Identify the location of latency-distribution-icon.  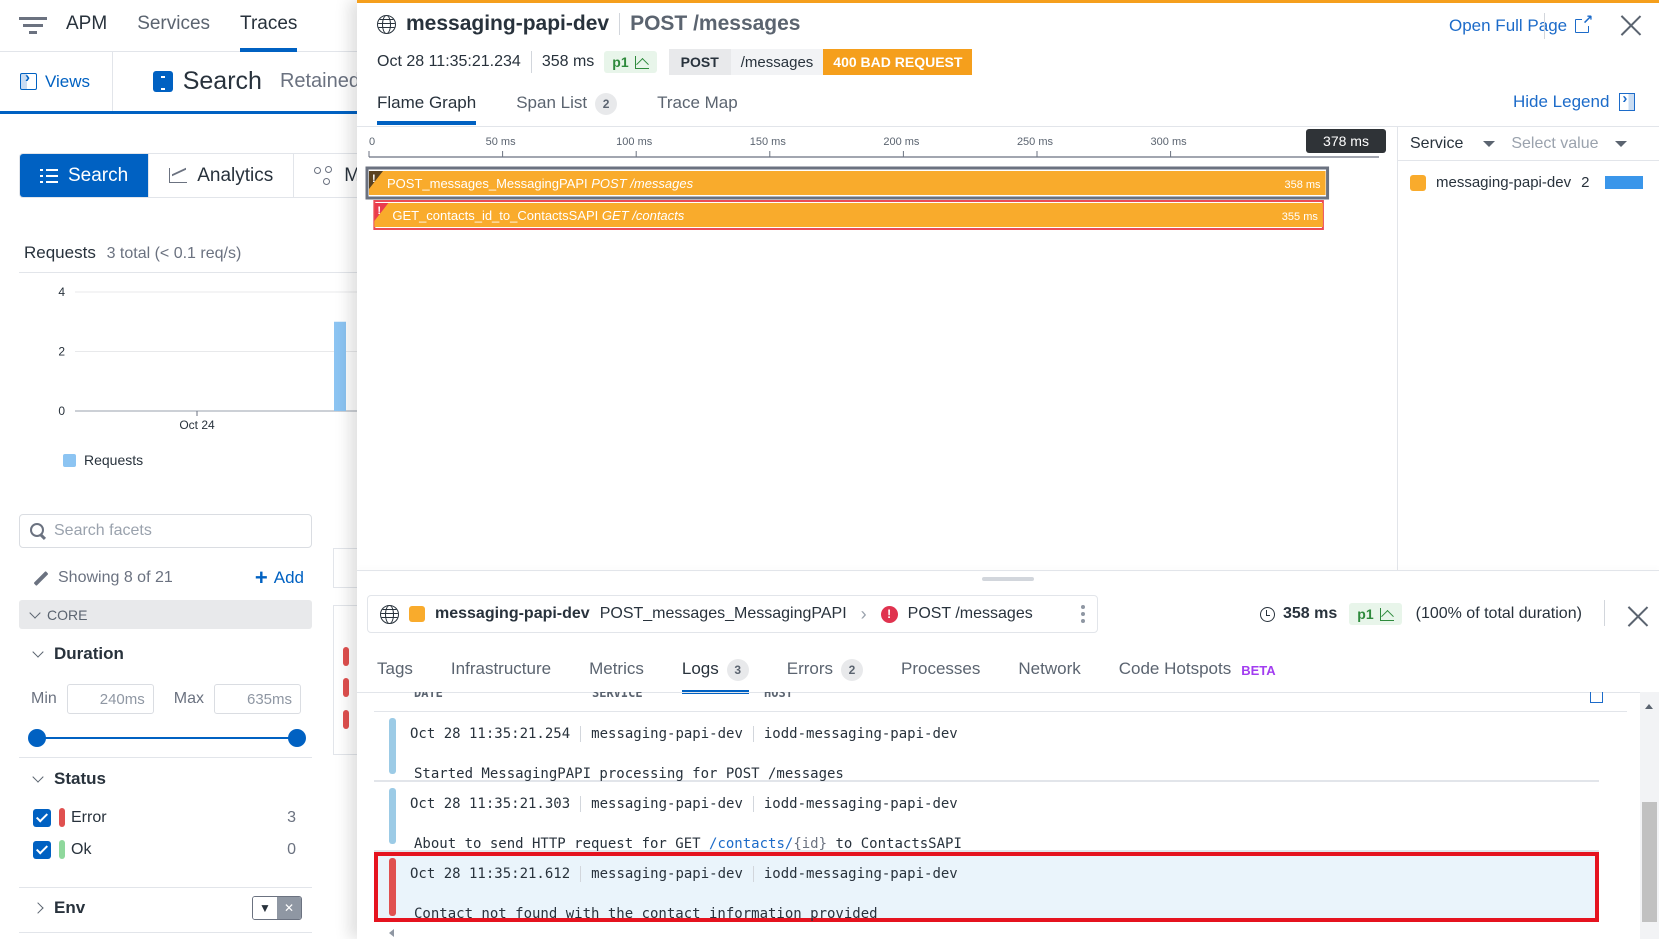
(641, 62).